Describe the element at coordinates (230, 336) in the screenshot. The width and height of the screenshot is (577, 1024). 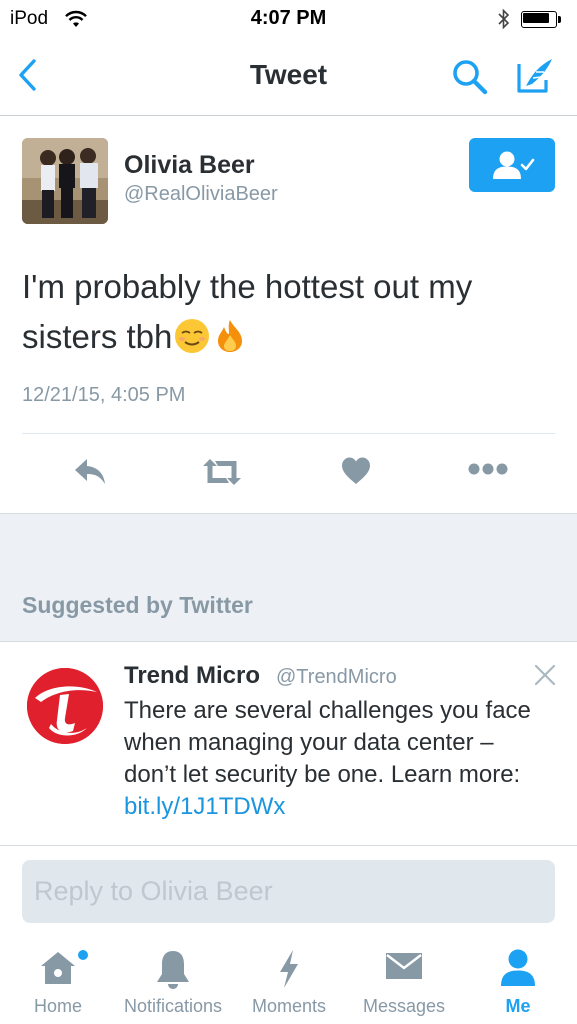
I see `fire-emoji` at that location.